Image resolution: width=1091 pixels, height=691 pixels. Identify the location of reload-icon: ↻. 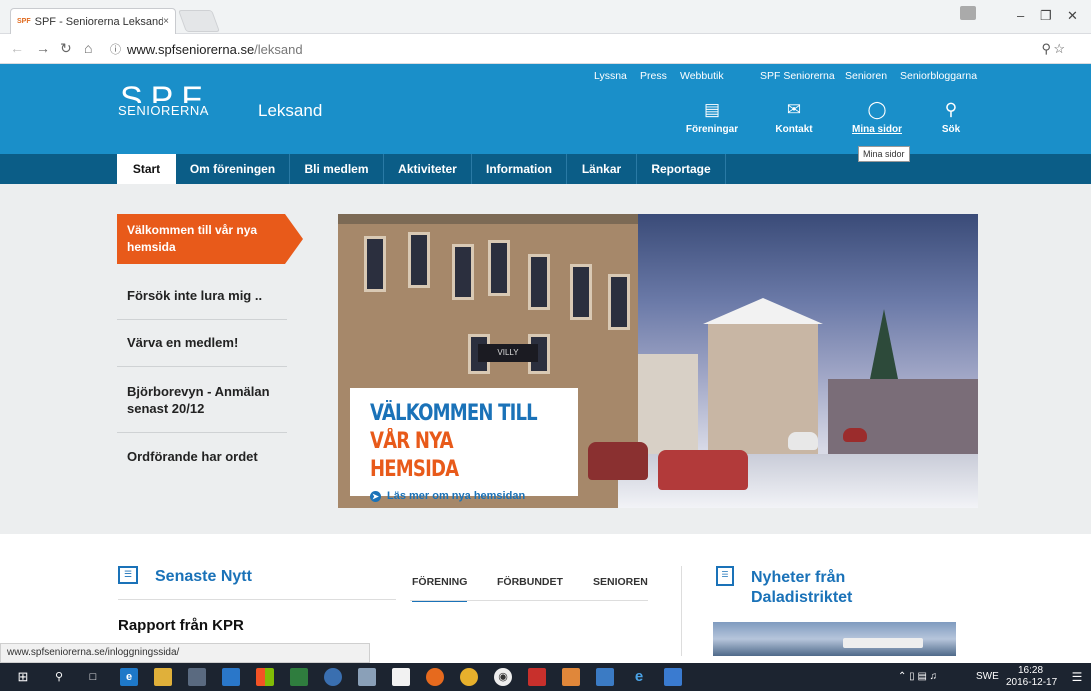
(66, 48).